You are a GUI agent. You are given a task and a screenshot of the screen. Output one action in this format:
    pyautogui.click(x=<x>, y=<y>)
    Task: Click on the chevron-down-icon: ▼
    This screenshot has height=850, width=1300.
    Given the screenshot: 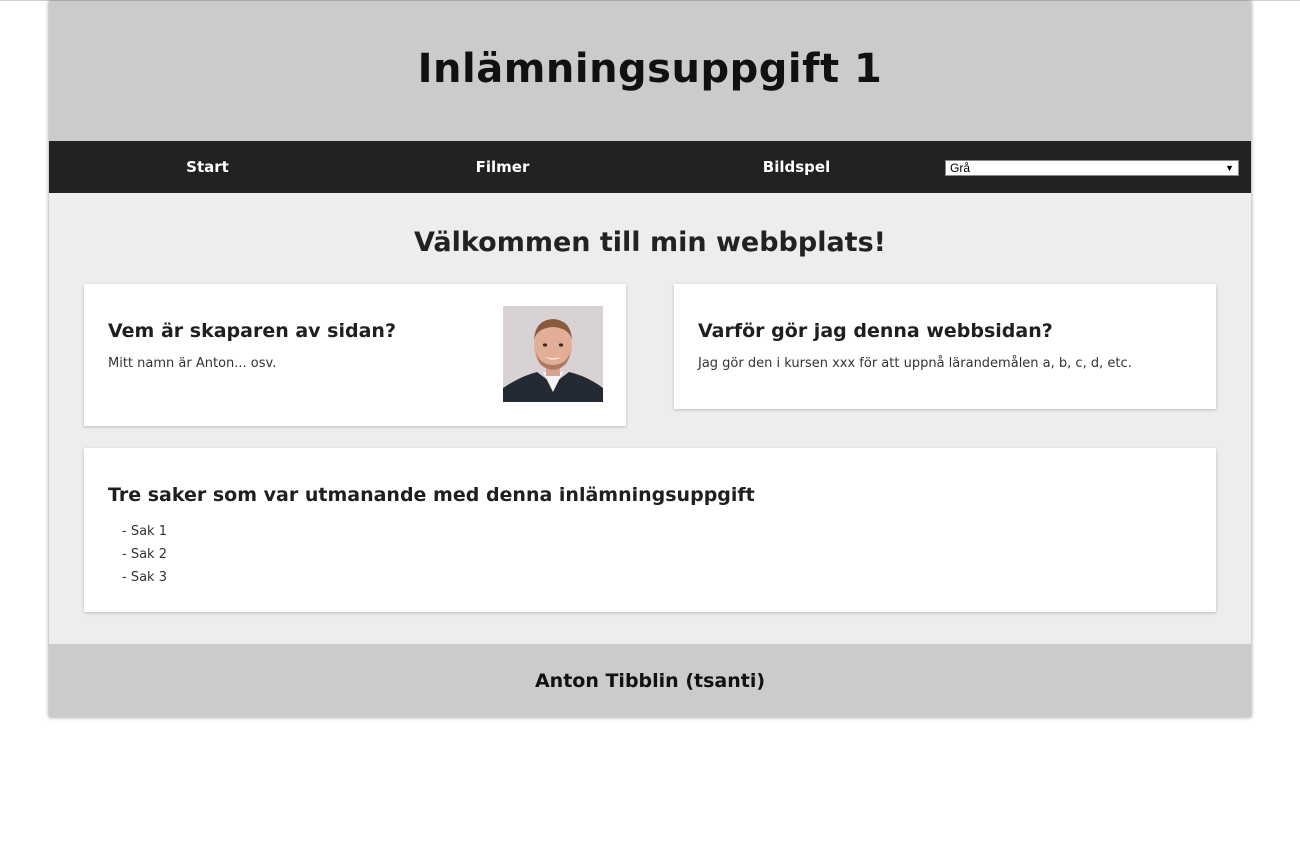 What is the action you would take?
    pyautogui.click(x=1229, y=168)
    